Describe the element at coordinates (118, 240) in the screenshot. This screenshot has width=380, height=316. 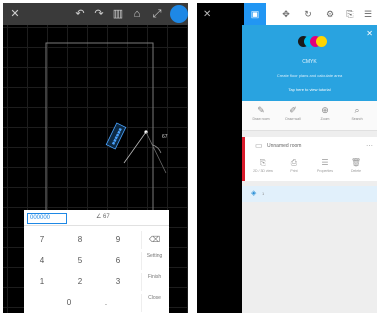
I see `key-9: 9` at that location.